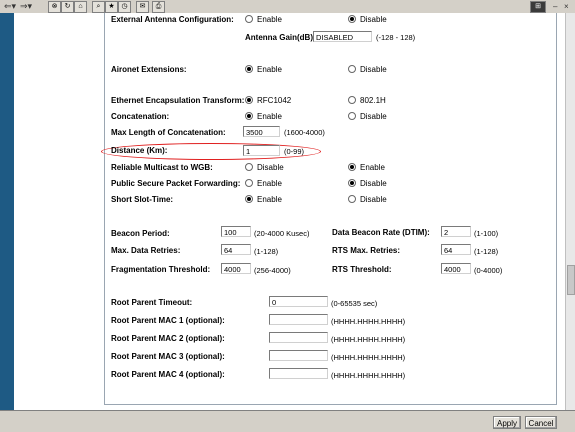 Image resolution: width=575 pixels, height=432 pixels. Describe the element at coordinates (178, 100) in the screenshot. I see `ethernet-encap-label: Ethernet Encapsulation Transform:` at that location.